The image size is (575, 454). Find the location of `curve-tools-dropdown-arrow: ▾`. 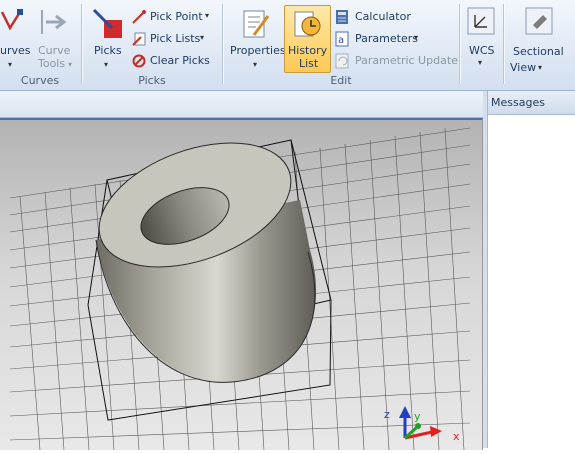

curve-tools-dropdown-arrow: ▾ is located at coordinates (70, 64).